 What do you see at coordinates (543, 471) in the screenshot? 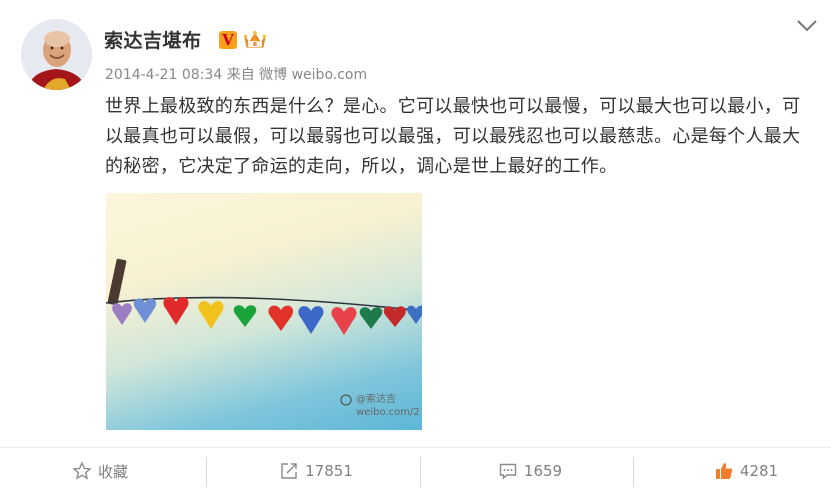
I see `comment-count: 1659` at bounding box center [543, 471].